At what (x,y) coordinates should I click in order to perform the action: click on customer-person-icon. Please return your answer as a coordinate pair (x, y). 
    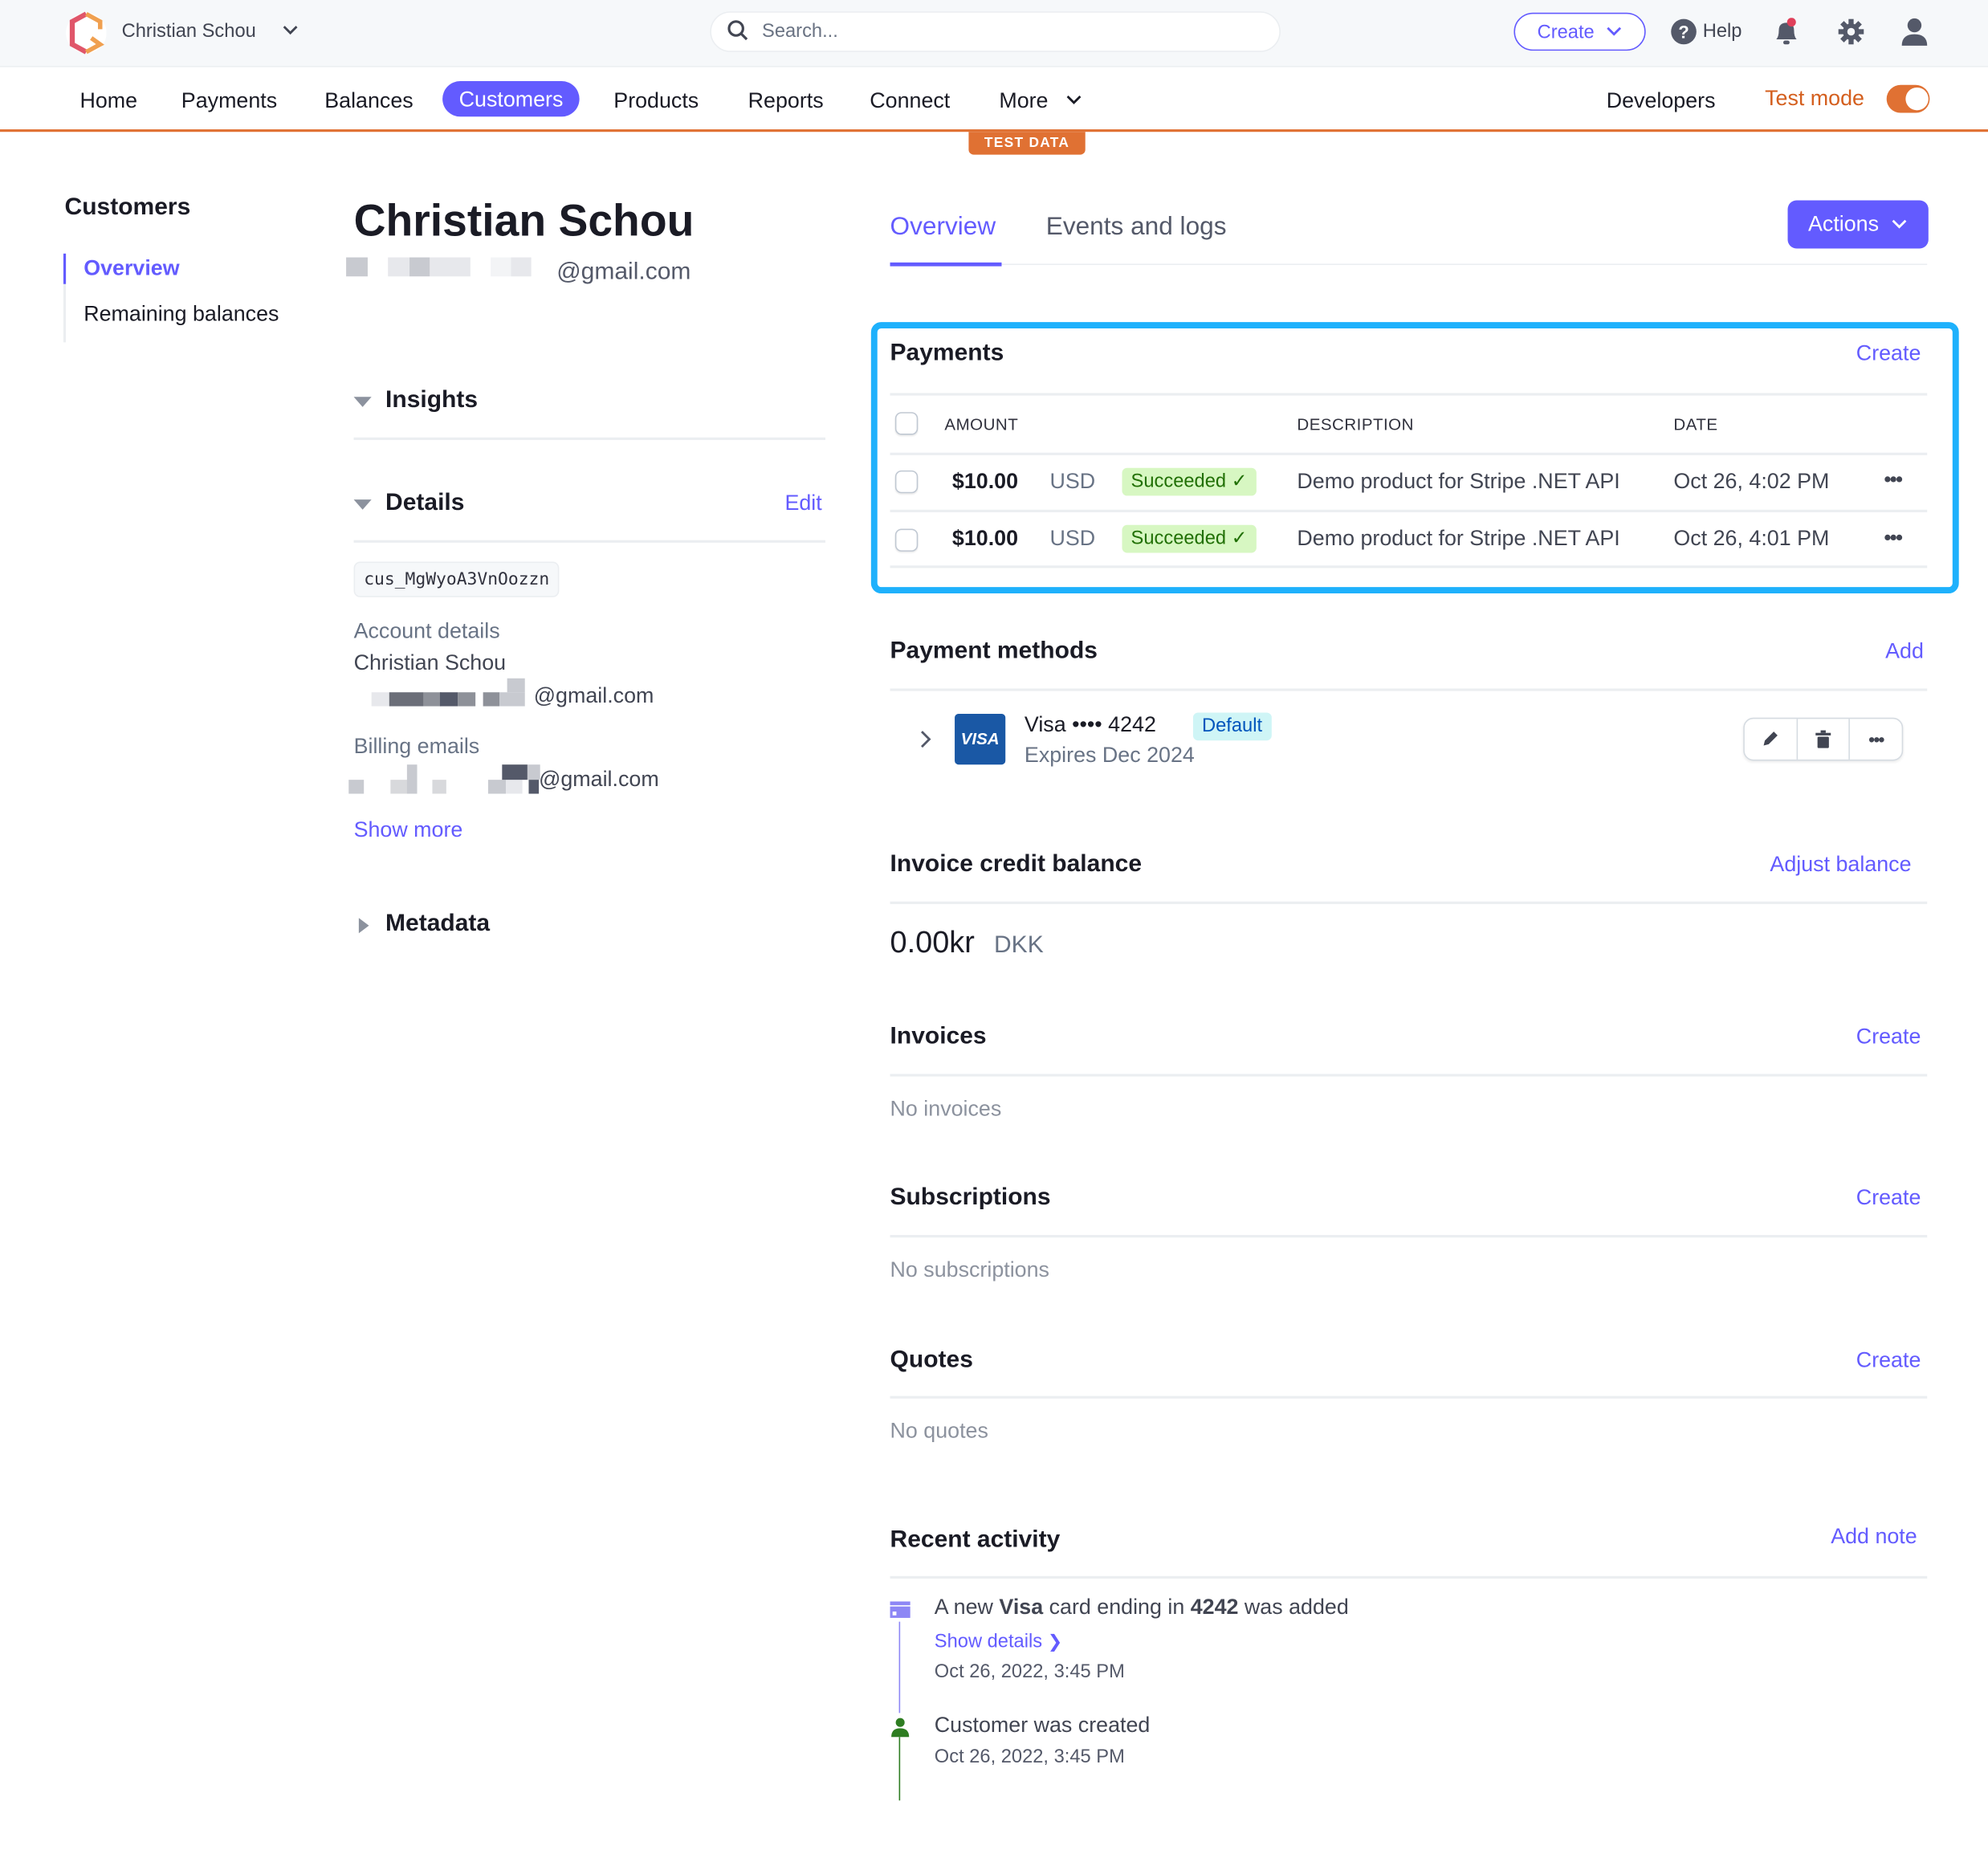
    Looking at the image, I should click on (900, 1728).